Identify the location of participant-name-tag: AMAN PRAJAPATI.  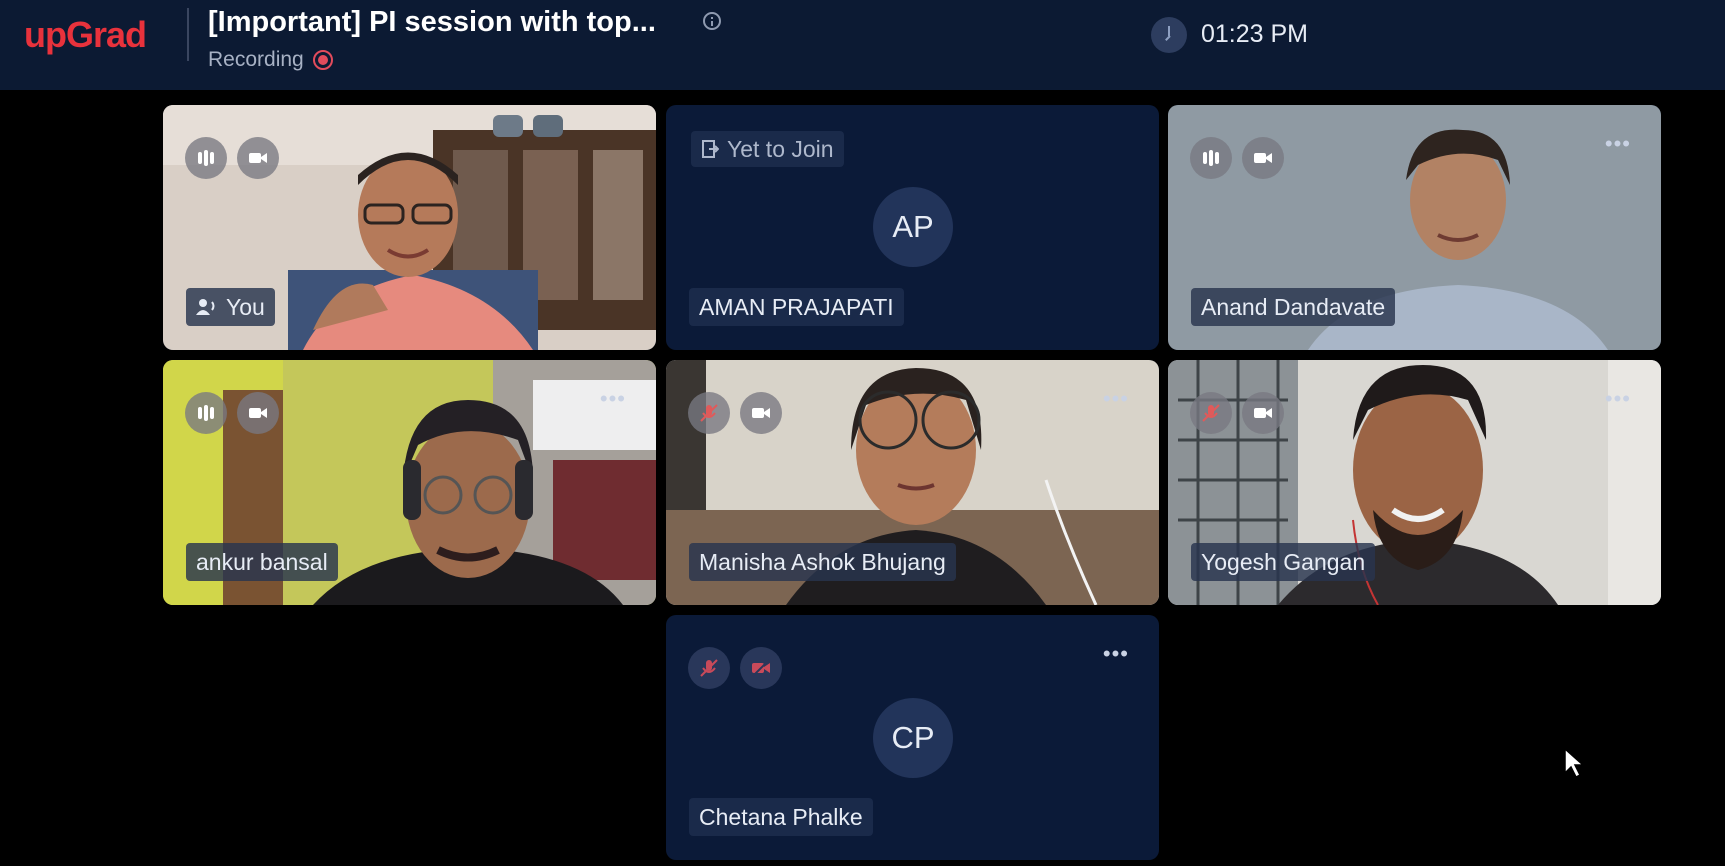
(796, 307).